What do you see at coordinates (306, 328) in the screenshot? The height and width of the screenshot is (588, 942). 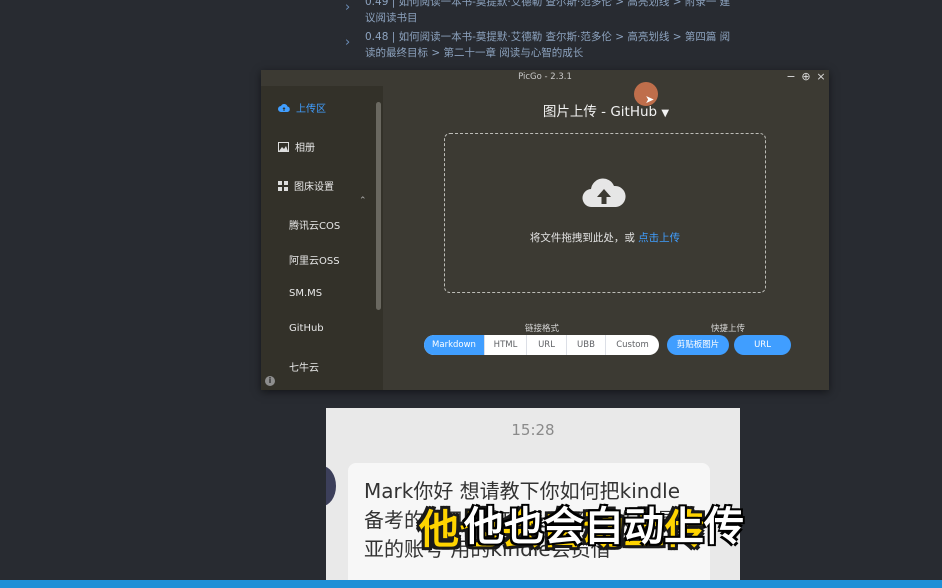 I see `sidebar-item-github: GitHub` at bounding box center [306, 328].